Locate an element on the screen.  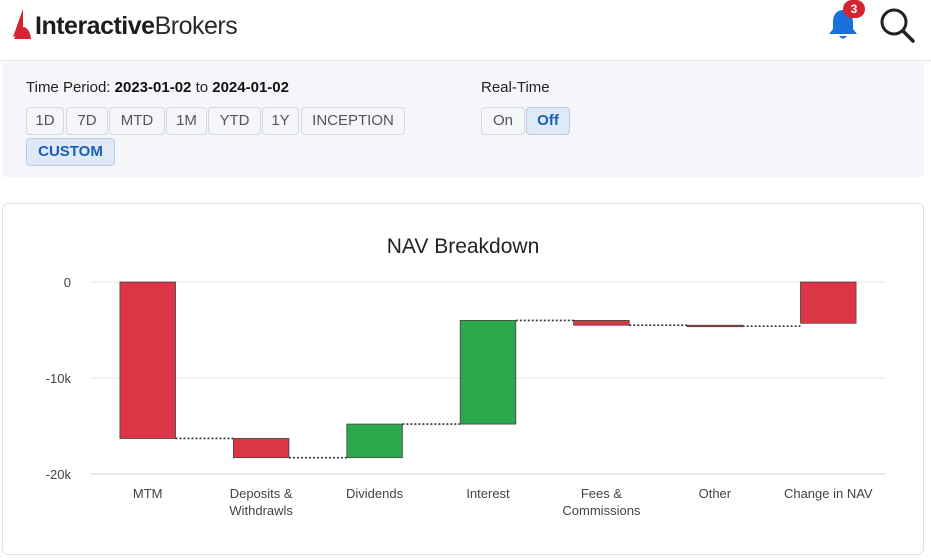
realtime-on-button: On is located at coordinates (503, 121).